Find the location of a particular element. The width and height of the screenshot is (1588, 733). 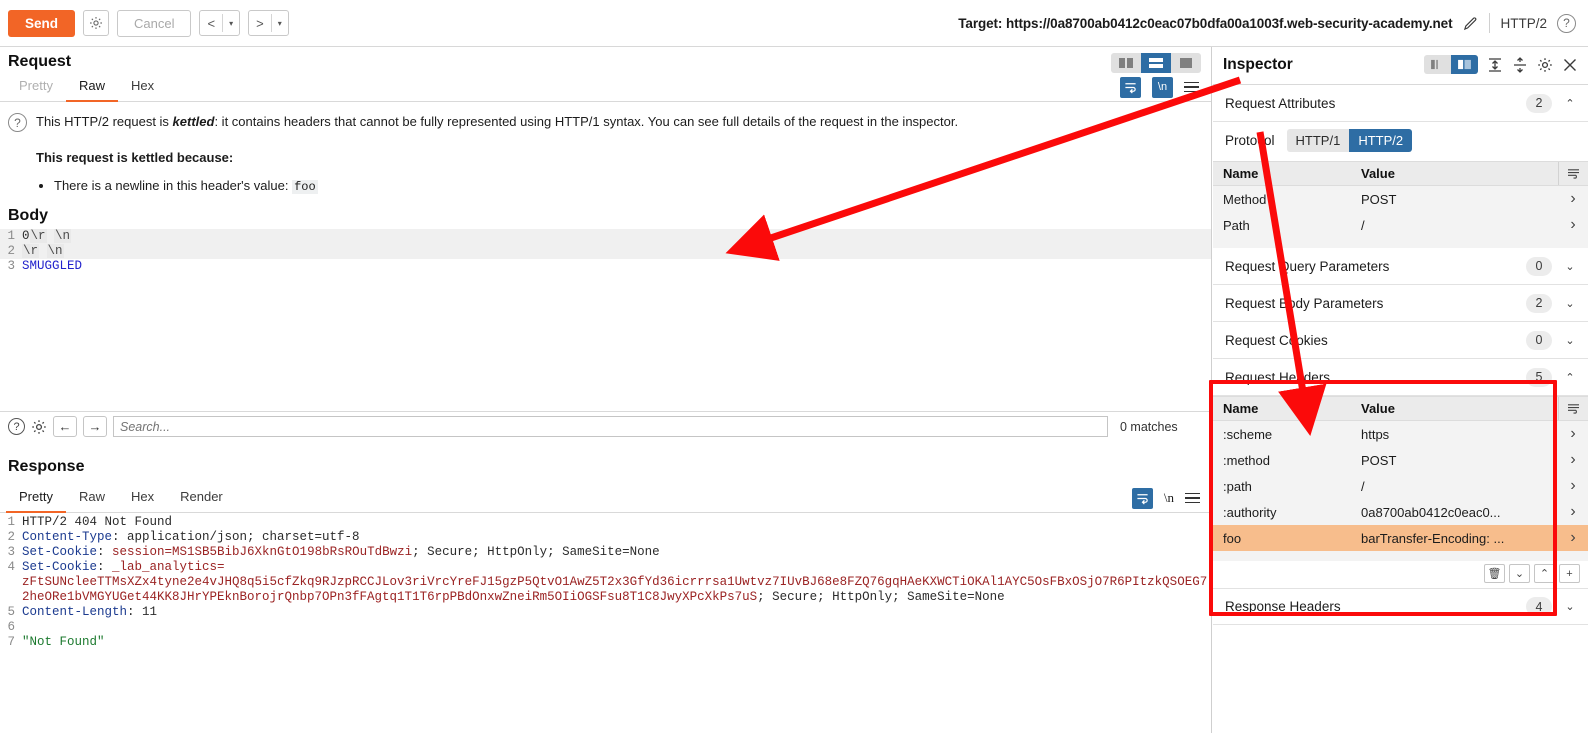

table-row: :scheme https › is located at coordinates (1400, 434).